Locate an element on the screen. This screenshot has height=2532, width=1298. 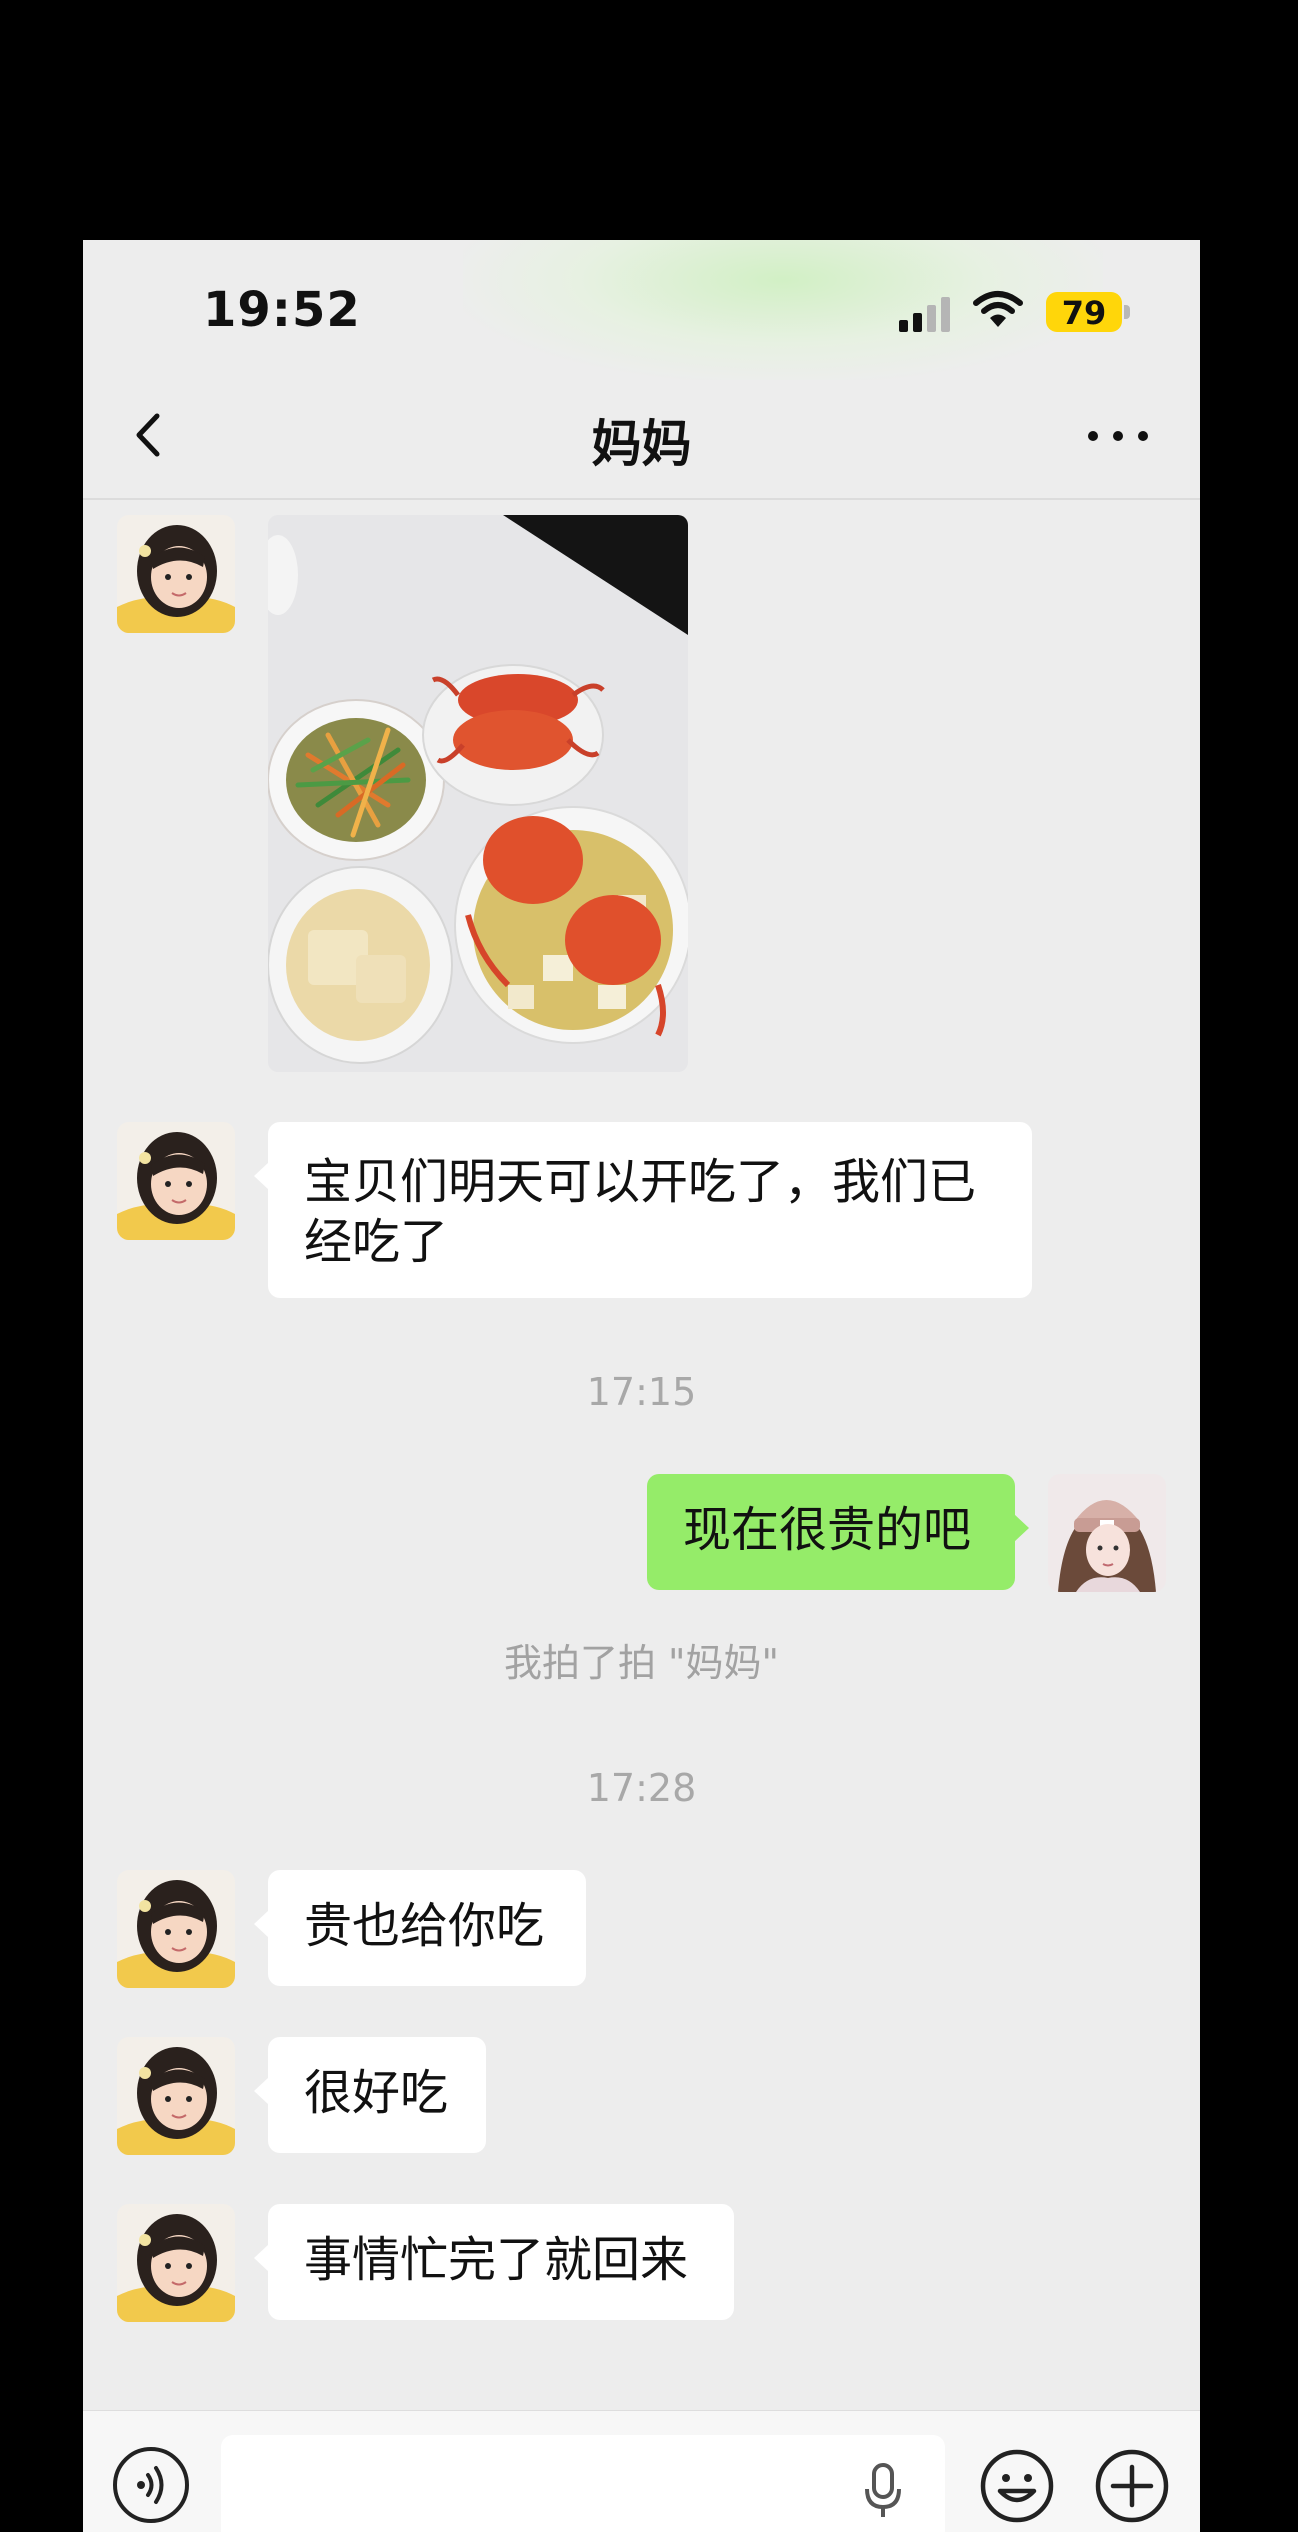
battery-icon: 79 is located at coordinates (1089, 312).